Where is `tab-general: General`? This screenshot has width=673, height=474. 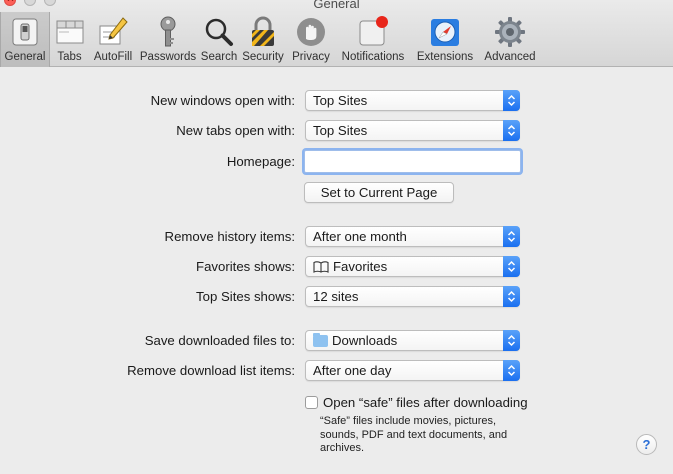 tab-general: General is located at coordinates (25, 39).